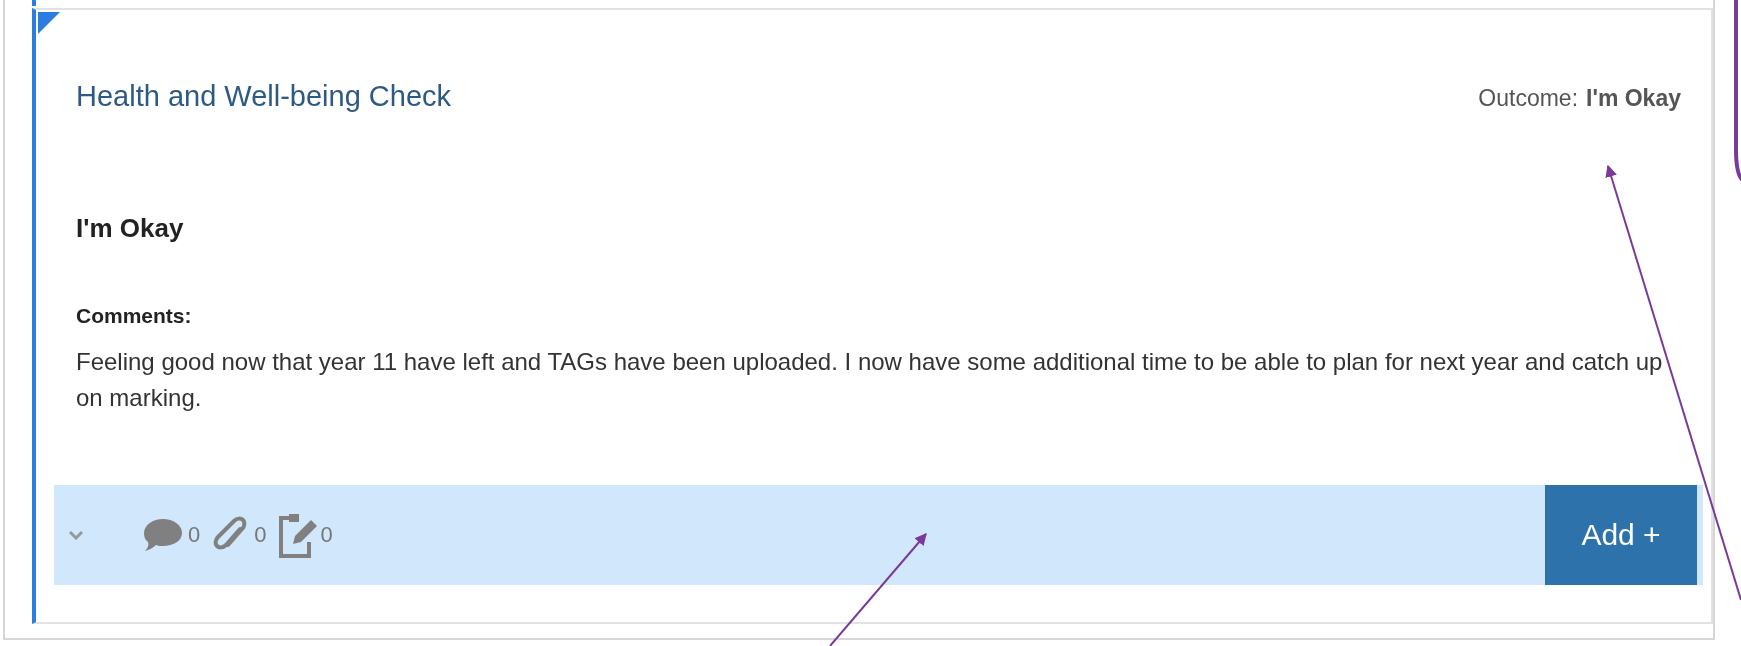  I want to click on add-button: Add +, so click(1621, 535).